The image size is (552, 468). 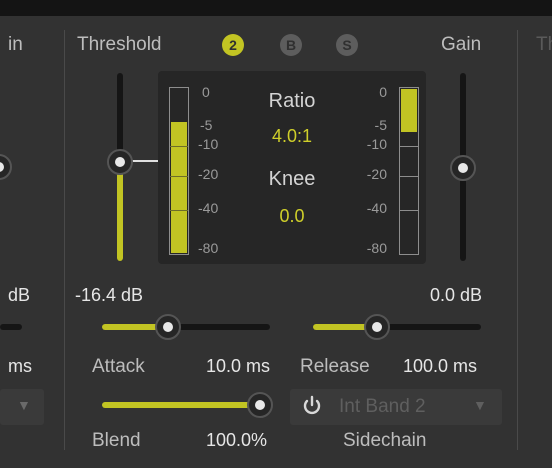 I want to click on blend-unit: %, so click(x=259, y=440).